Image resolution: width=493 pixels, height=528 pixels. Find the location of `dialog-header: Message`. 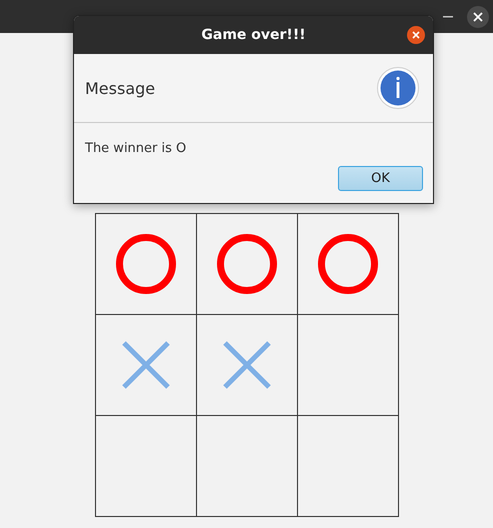

dialog-header: Message is located at coordinates (120, 88).